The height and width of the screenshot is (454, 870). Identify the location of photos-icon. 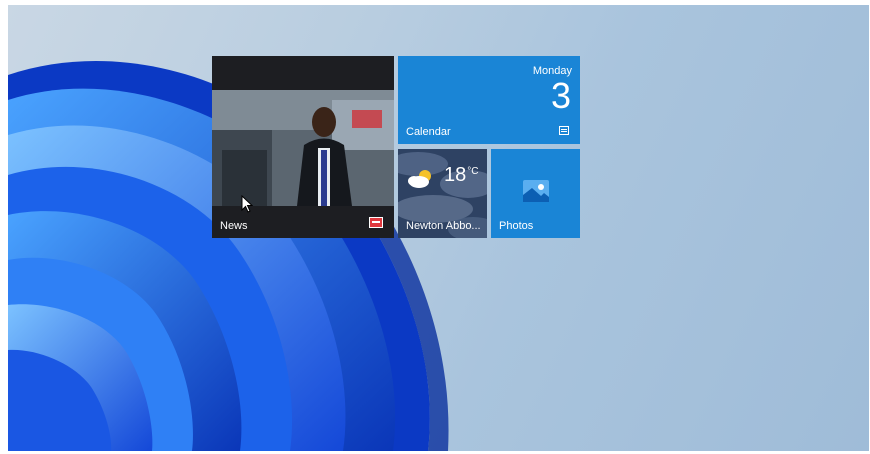
(536, 191).